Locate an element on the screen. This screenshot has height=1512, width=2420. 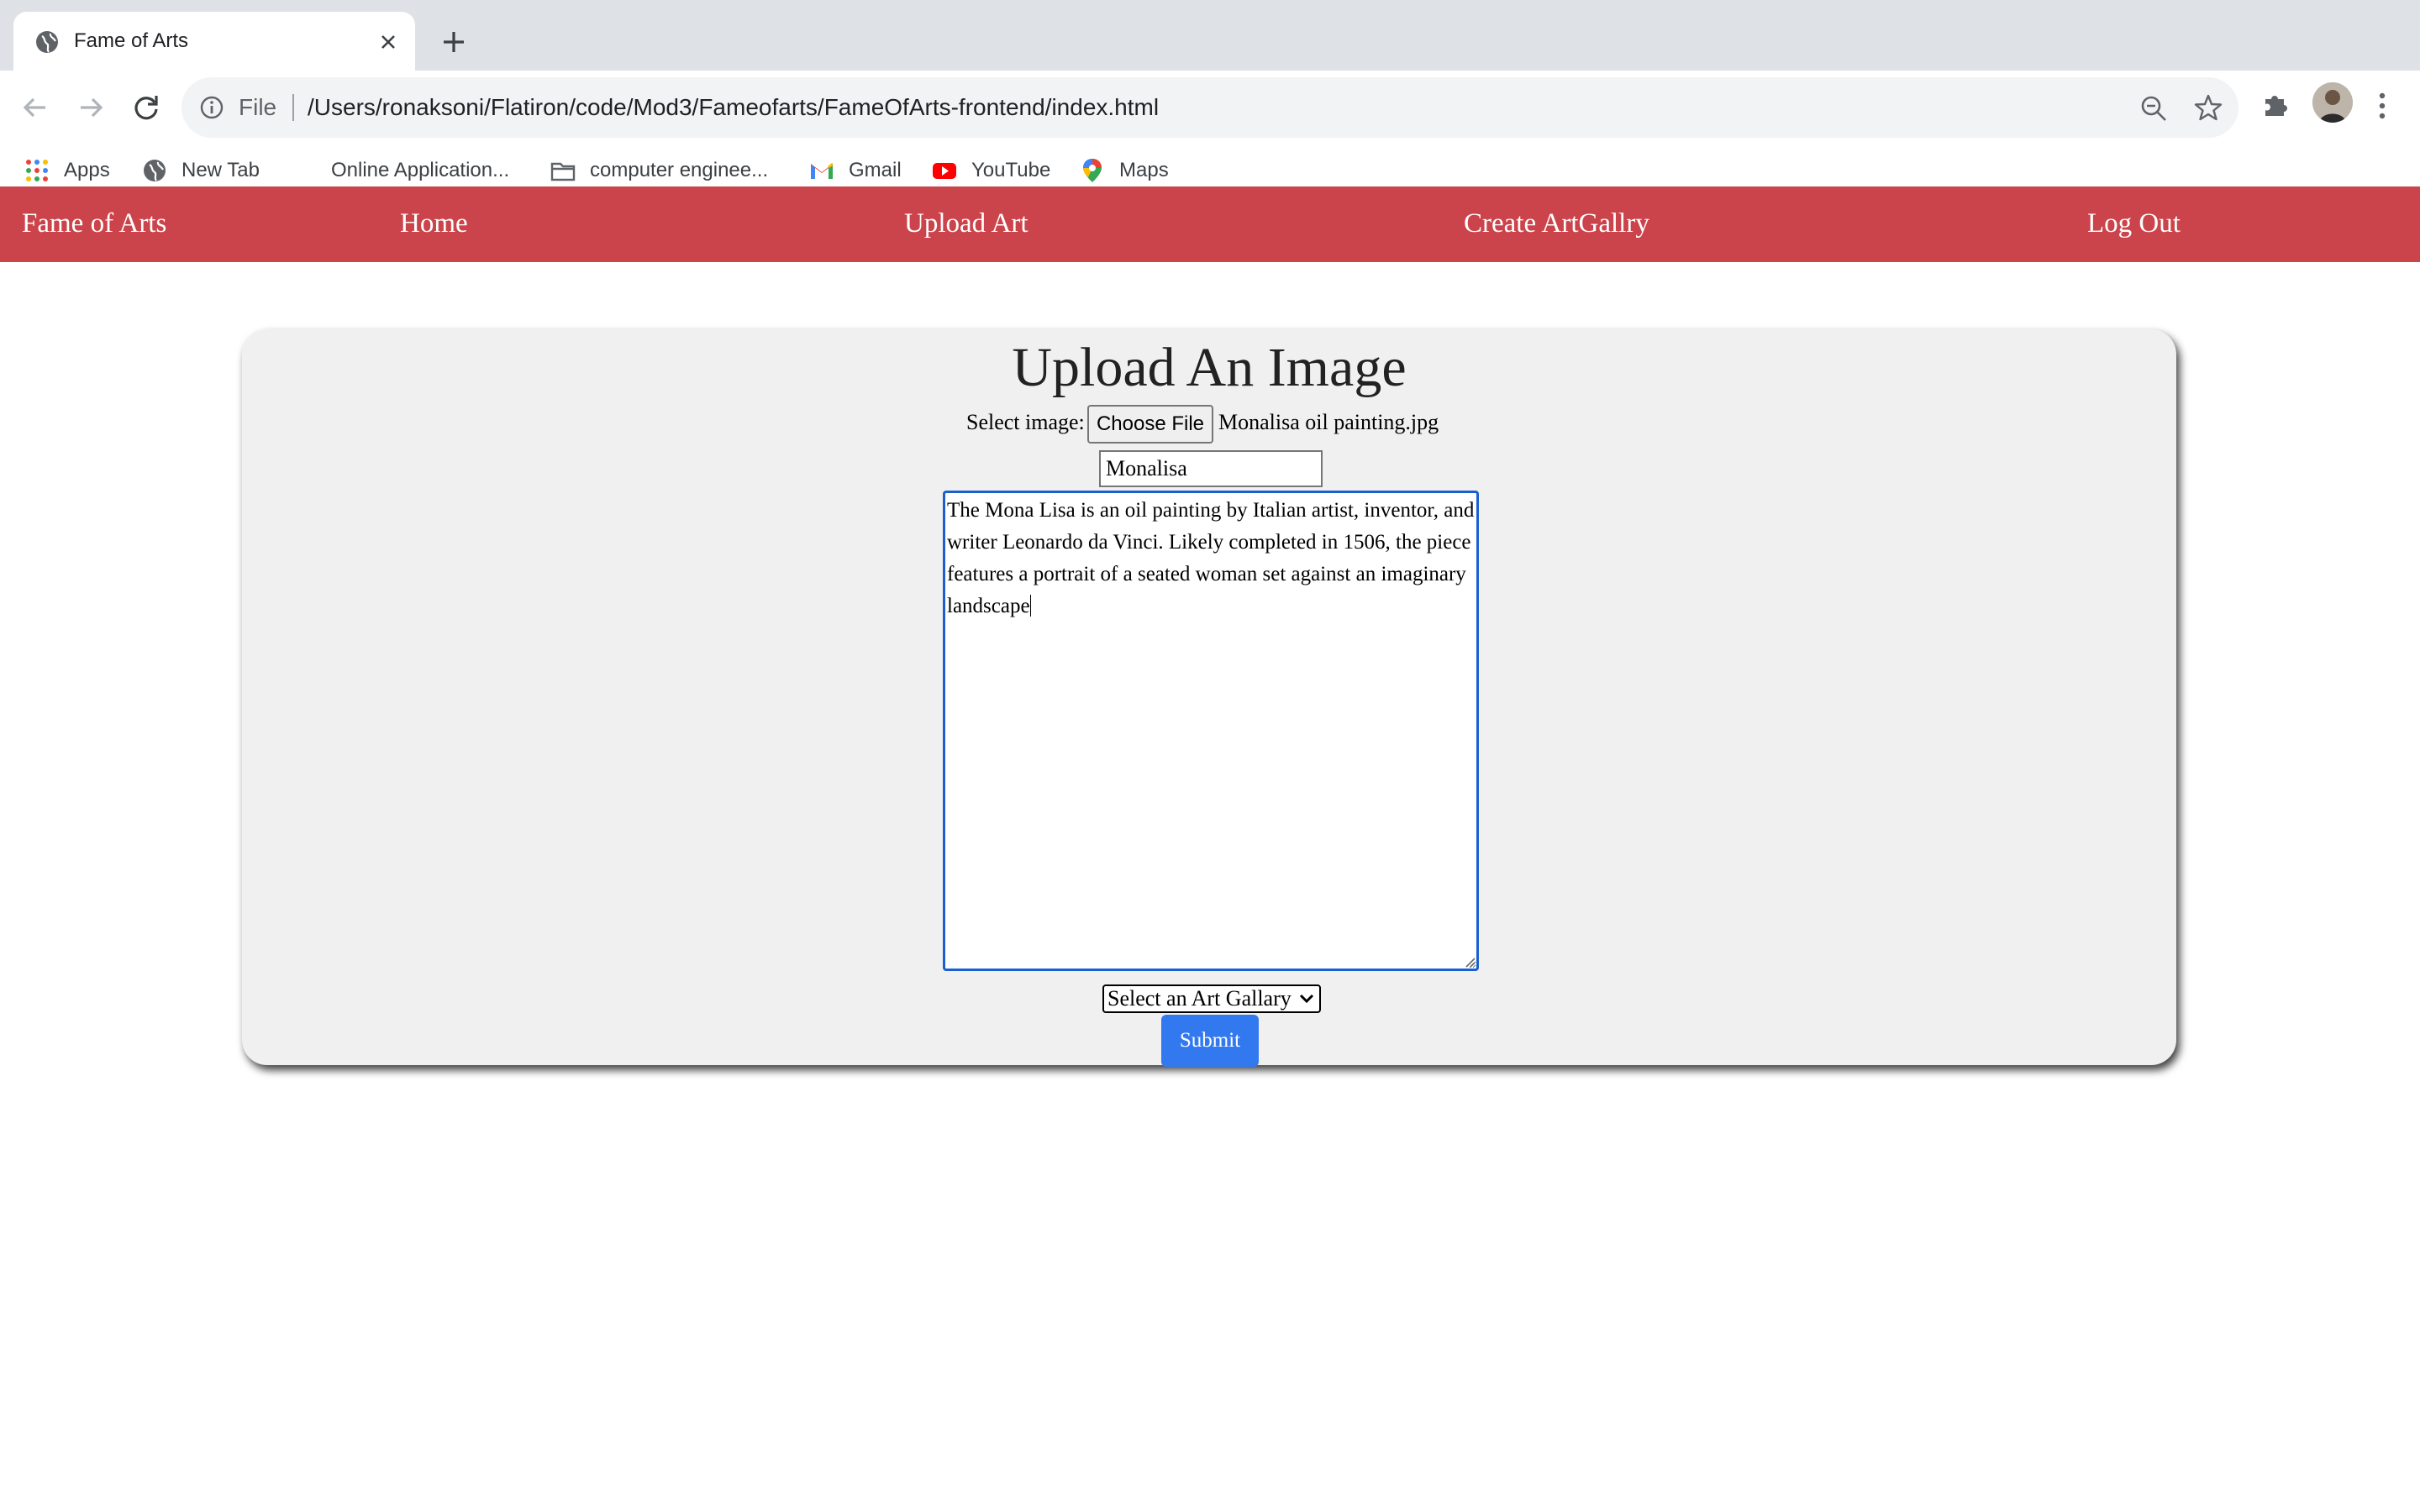
nav-upload-art-link: Upload Art is located at coordinates (966, 223).